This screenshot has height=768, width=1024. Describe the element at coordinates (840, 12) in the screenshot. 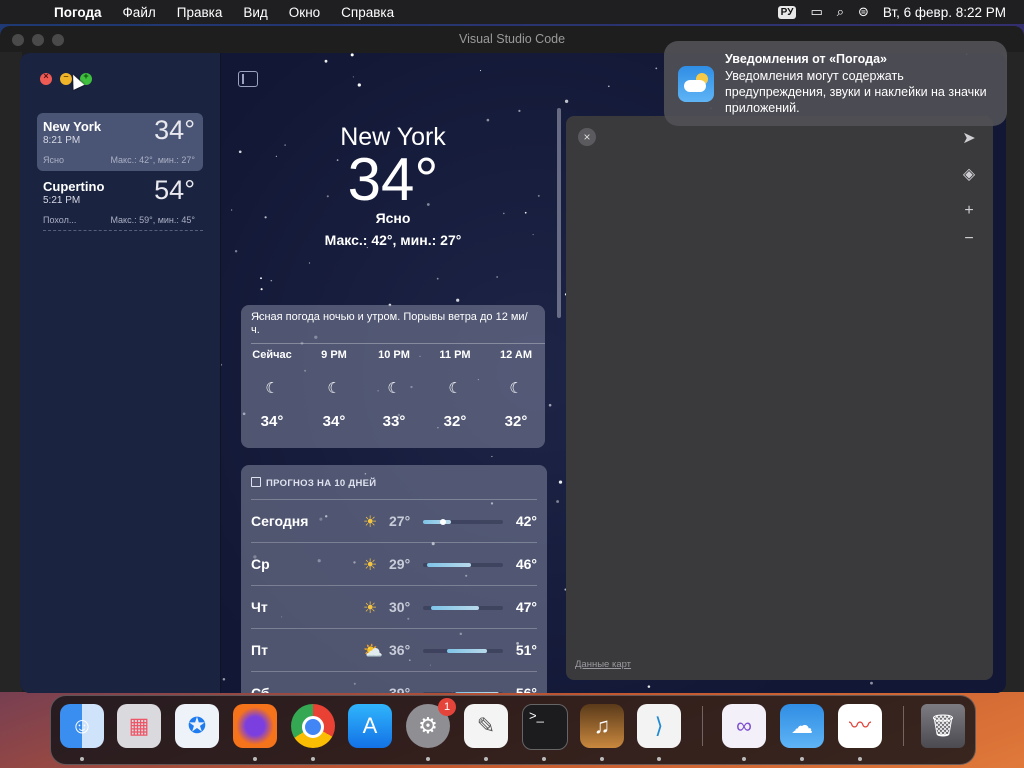

I see `search-icon: ⌕` at that location.